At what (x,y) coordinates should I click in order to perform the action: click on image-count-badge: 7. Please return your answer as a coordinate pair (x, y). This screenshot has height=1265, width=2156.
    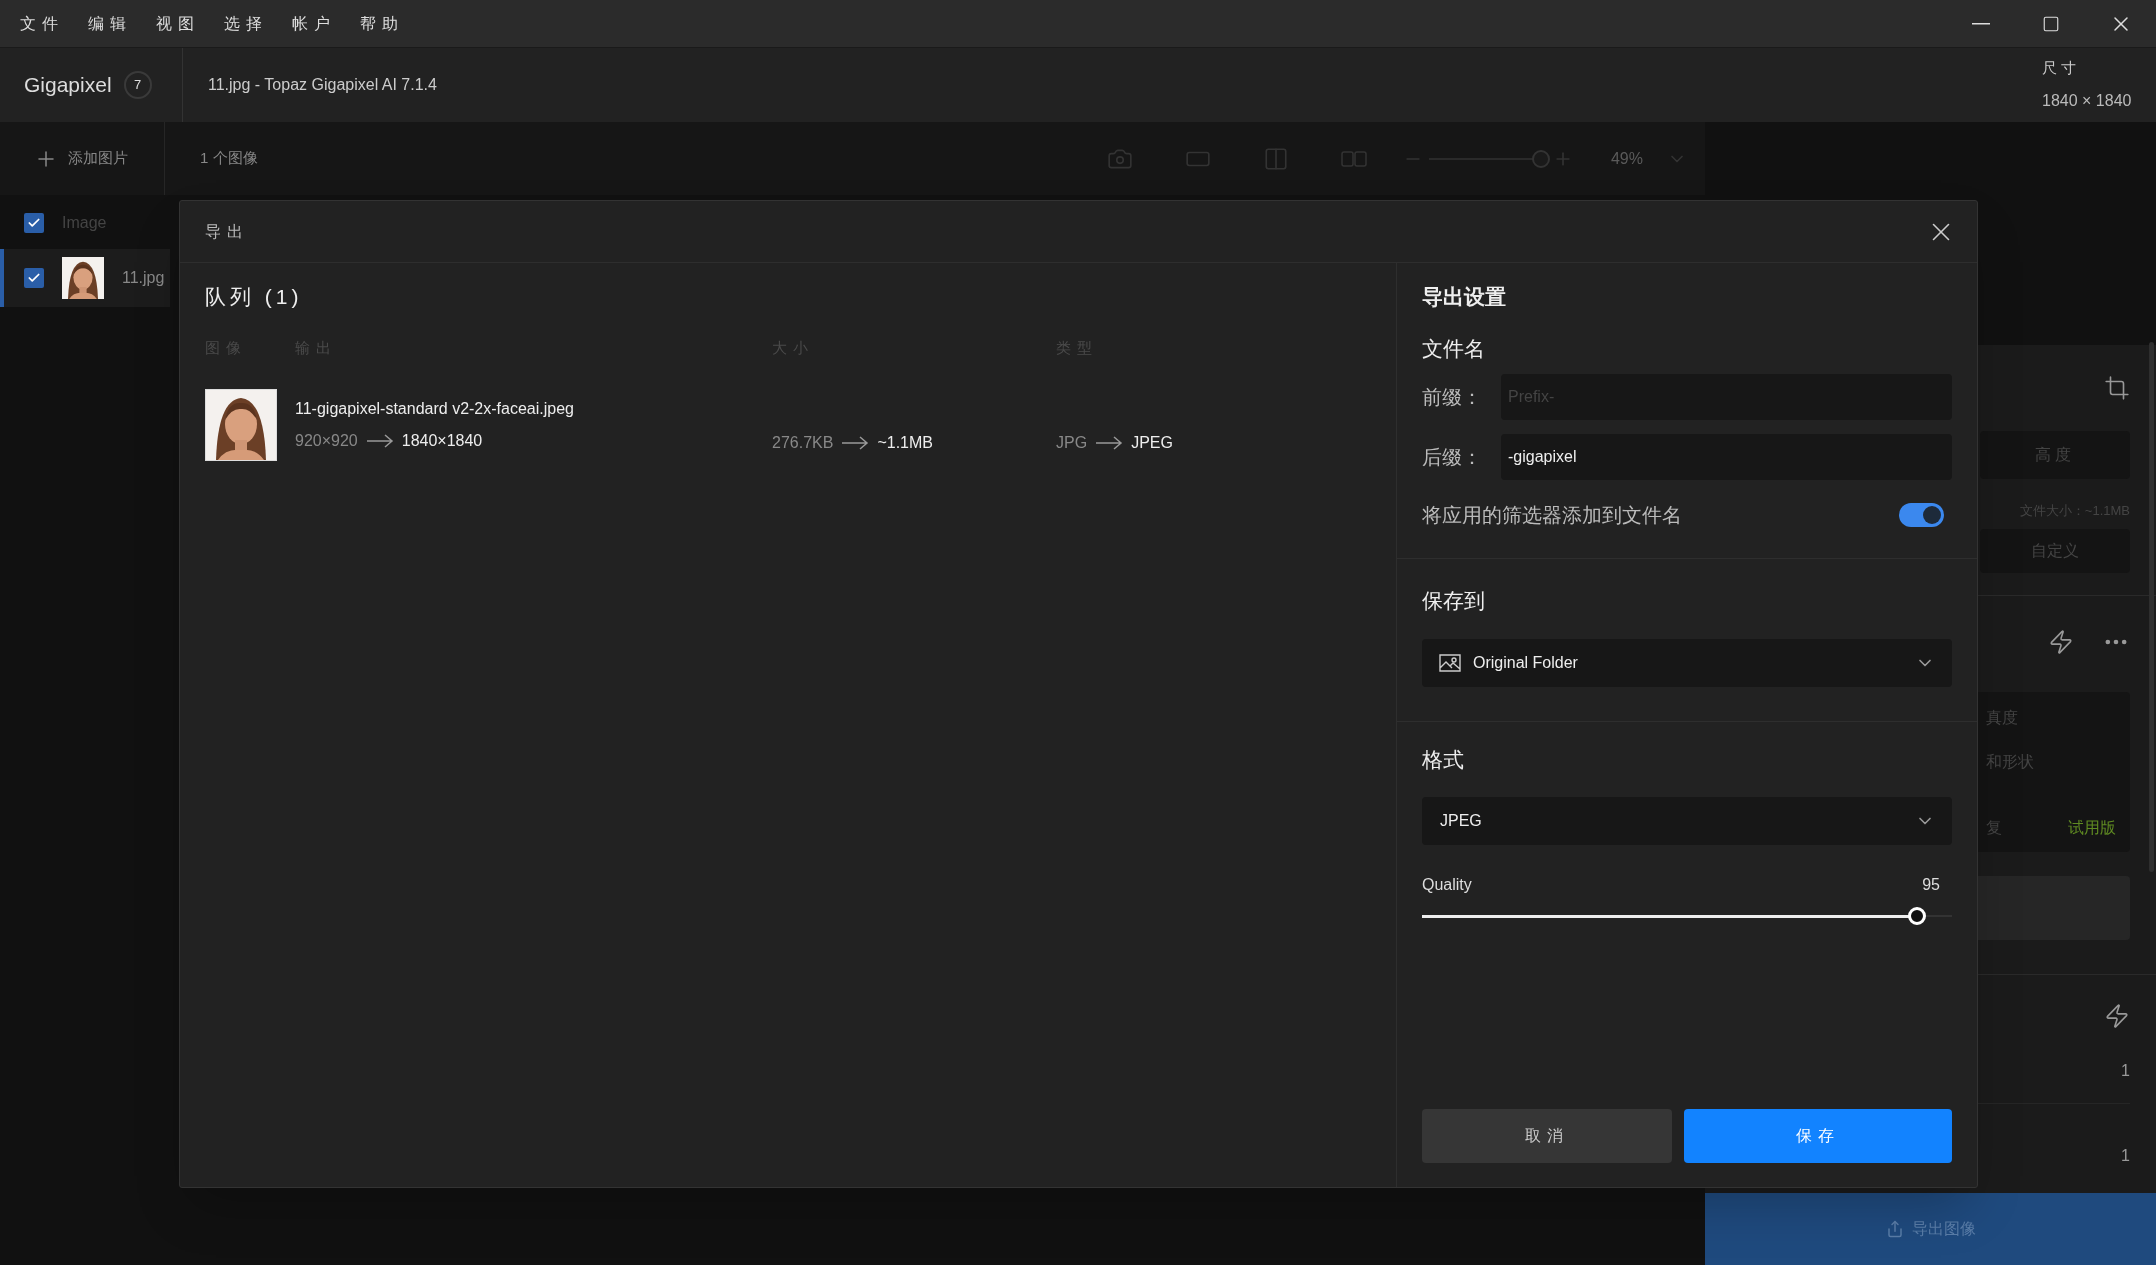
    Looking at the image, I should click on (137, 85).